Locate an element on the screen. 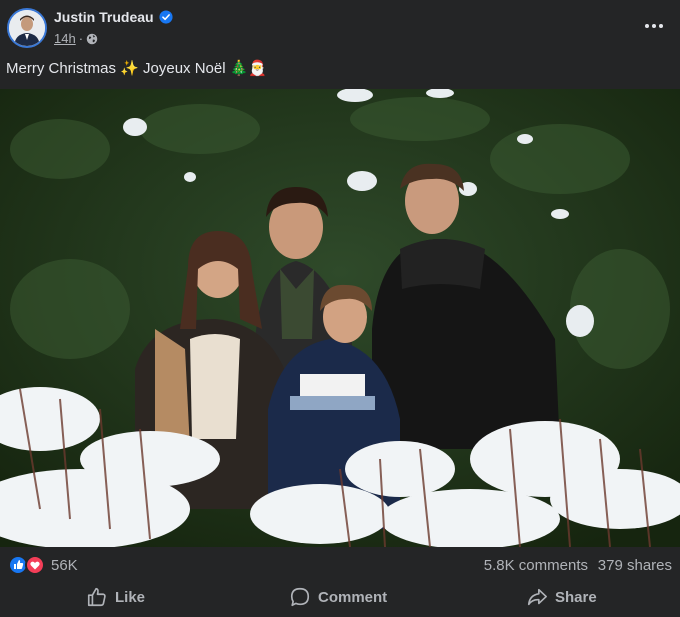 The height and width of the screenshot is (617, 680). author-name: Justin Trudeau is located at coordinates (104, 17).